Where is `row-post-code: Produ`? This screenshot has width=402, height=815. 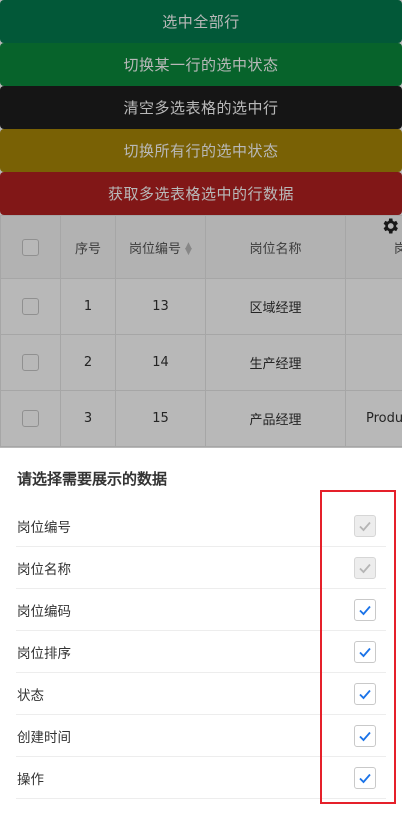 row-post-code: Produ is located at coordinates (373, 418).